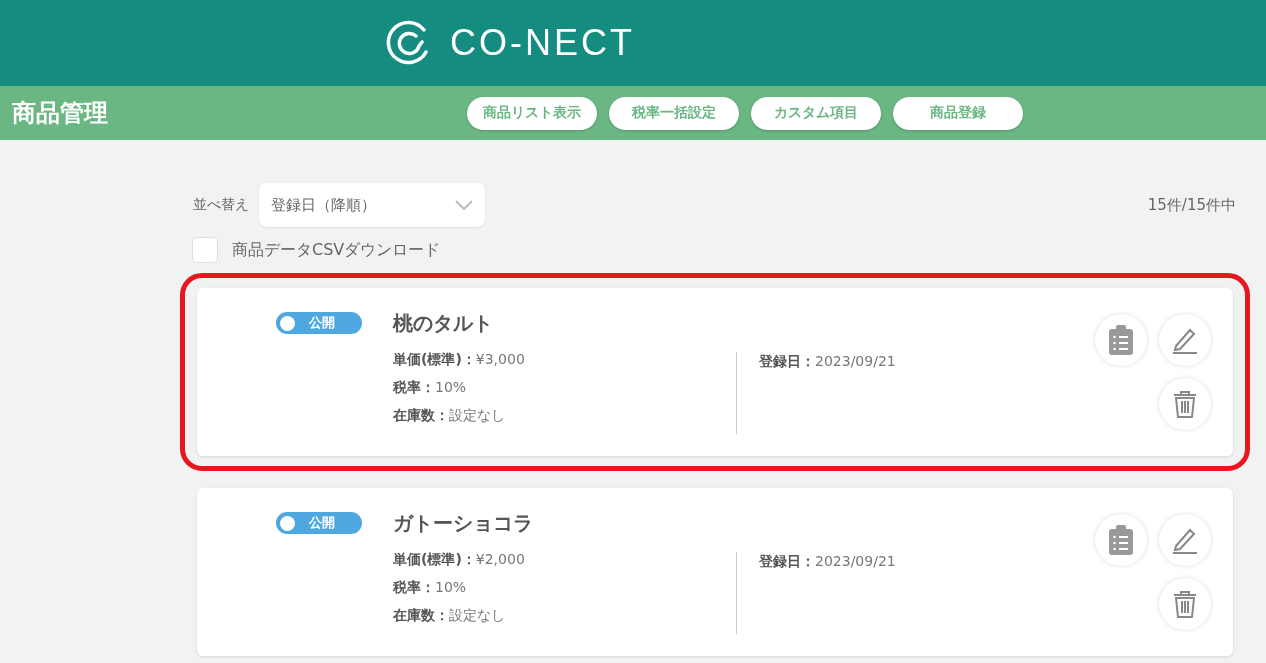  Describe the element at coordinates (463, 523) in the screenshot. I see `product-name: ガトーショコラ` at that location.